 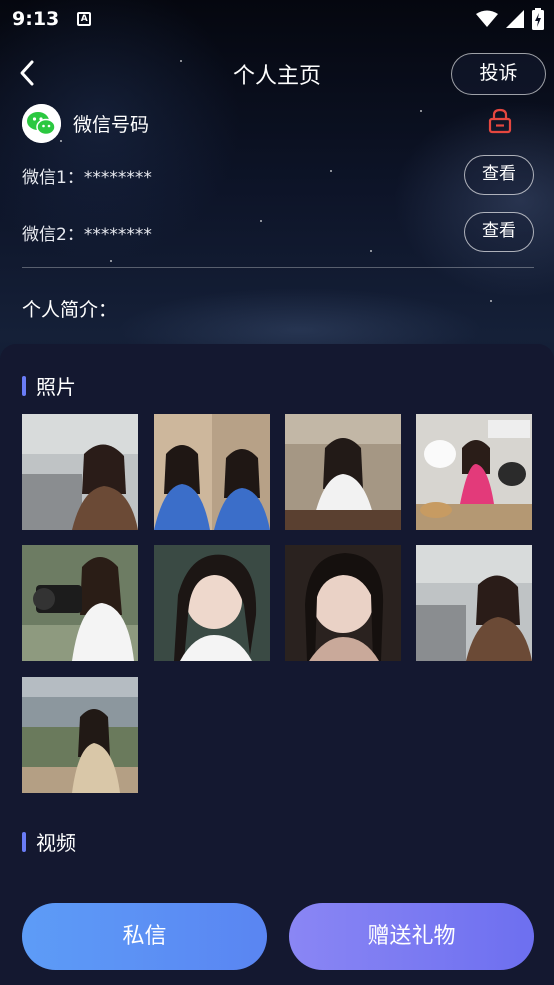 I want to click on status-icons, so click(x=510, y=19).